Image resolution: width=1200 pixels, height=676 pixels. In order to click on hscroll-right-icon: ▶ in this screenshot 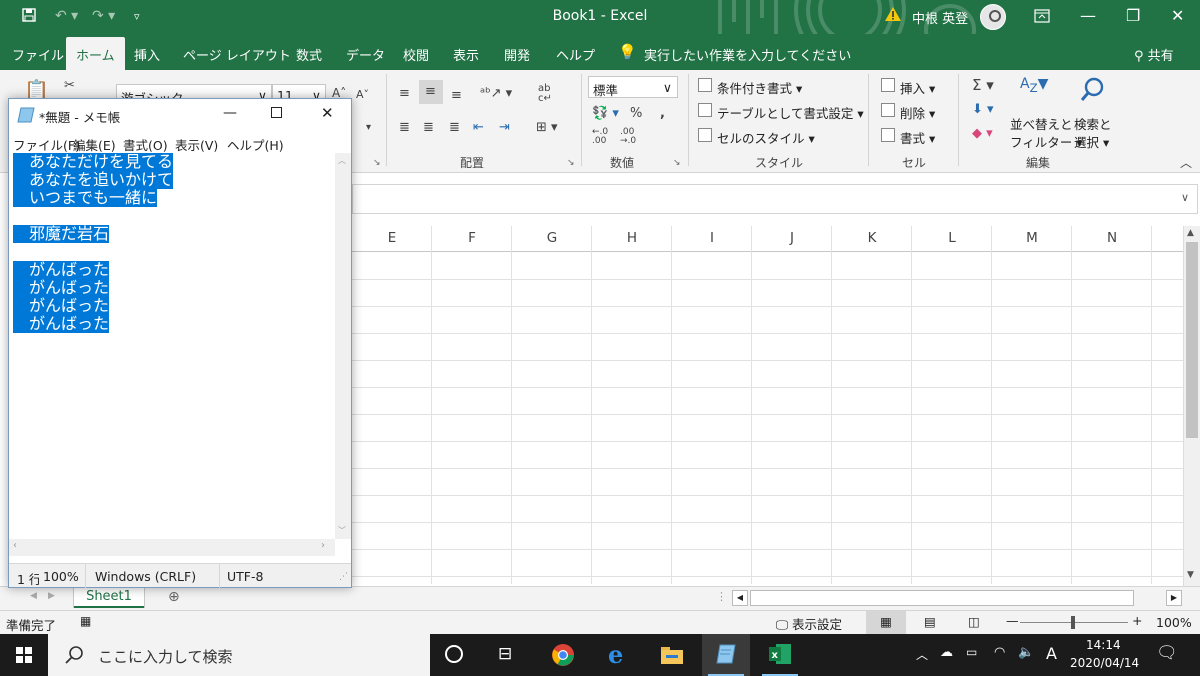, I will do `click(1174, 598)`.